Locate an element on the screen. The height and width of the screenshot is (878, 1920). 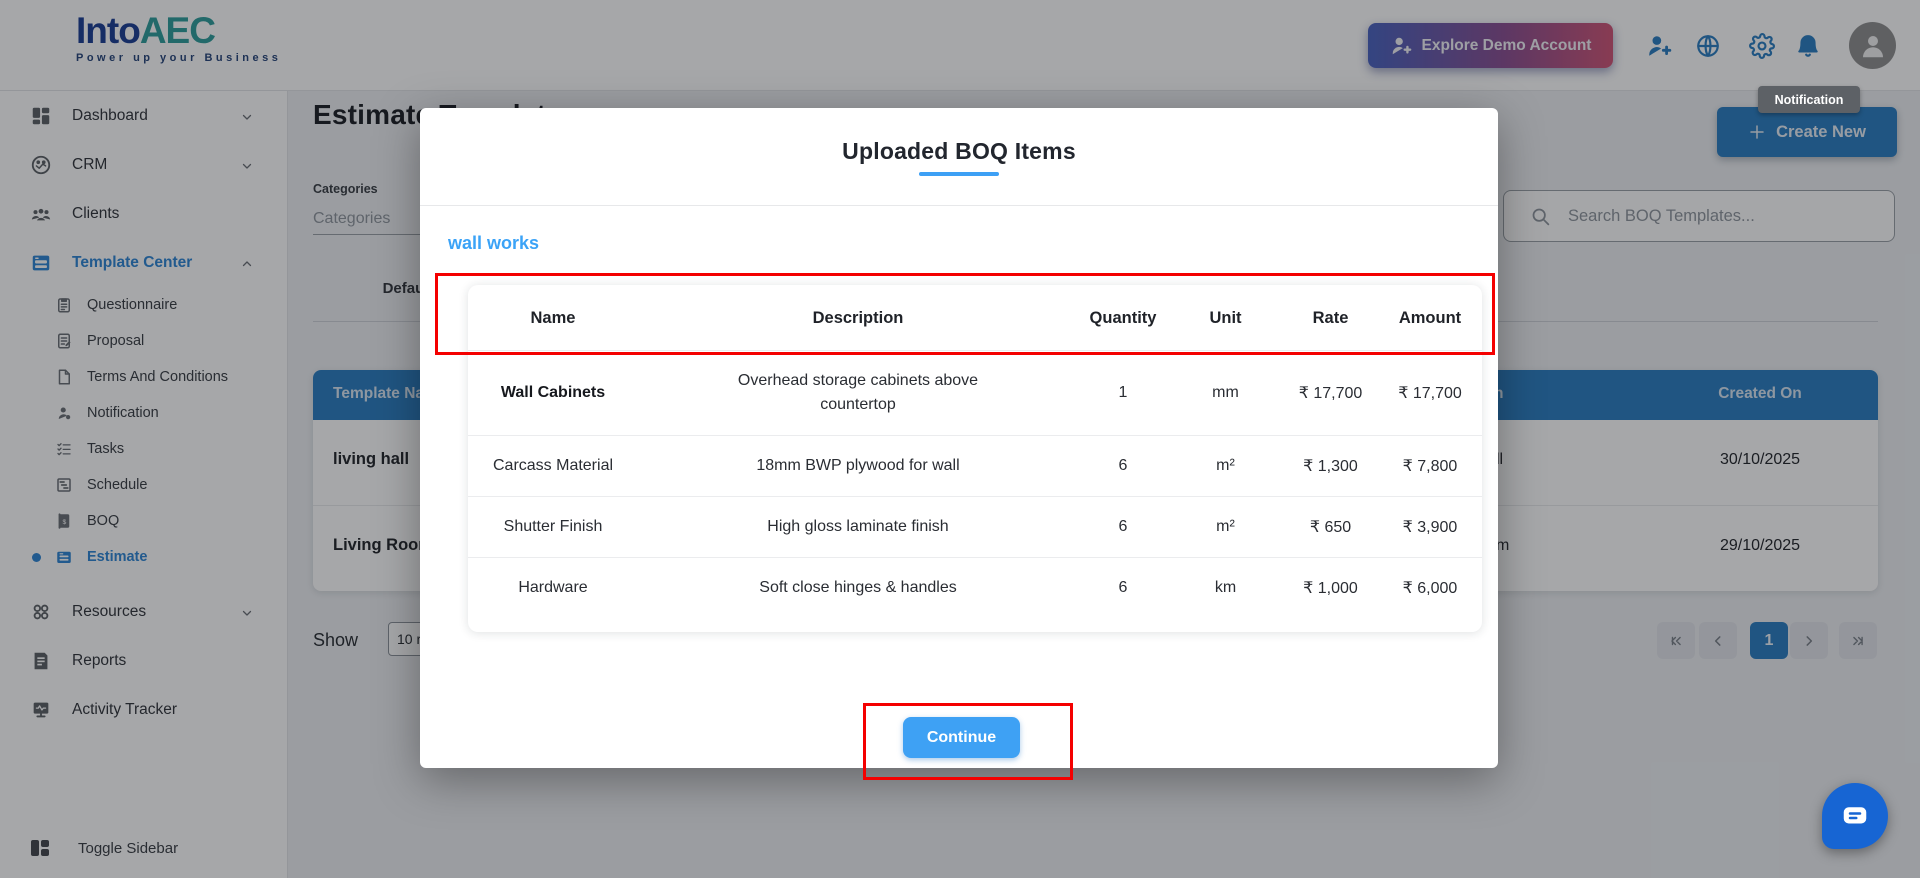
continue-button: Continue is located at coordinates (961, 737).